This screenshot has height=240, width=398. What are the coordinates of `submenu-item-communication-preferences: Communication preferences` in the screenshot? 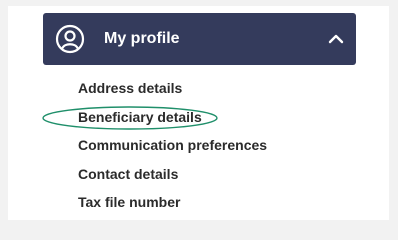 It's located at (172, 148).